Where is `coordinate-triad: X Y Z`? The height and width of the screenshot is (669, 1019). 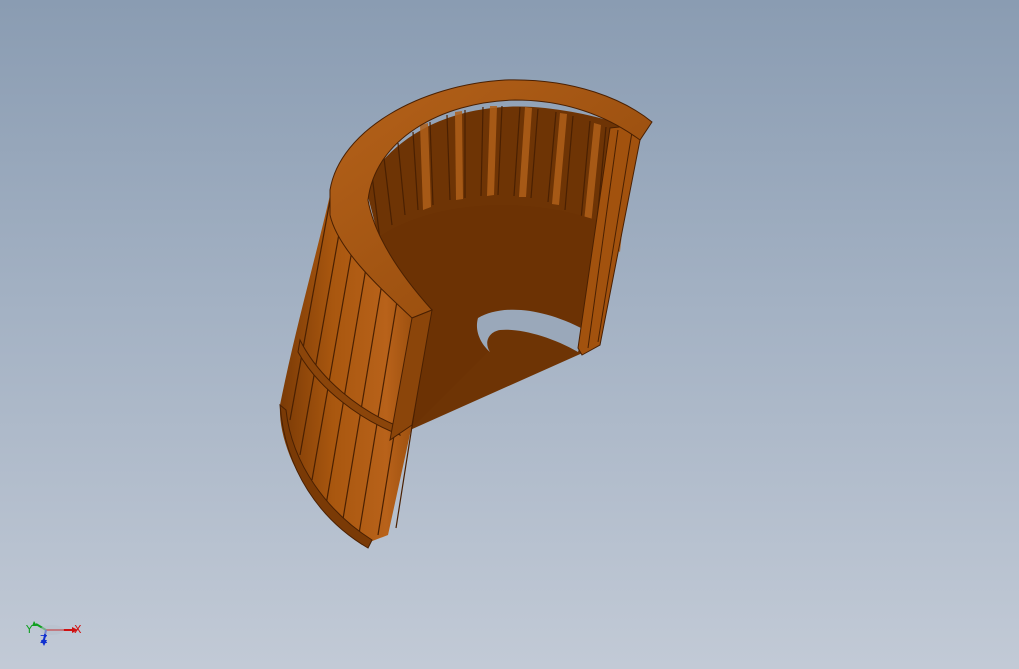 coordinate-triad: X Y Z is located at coordinates (57, 632).